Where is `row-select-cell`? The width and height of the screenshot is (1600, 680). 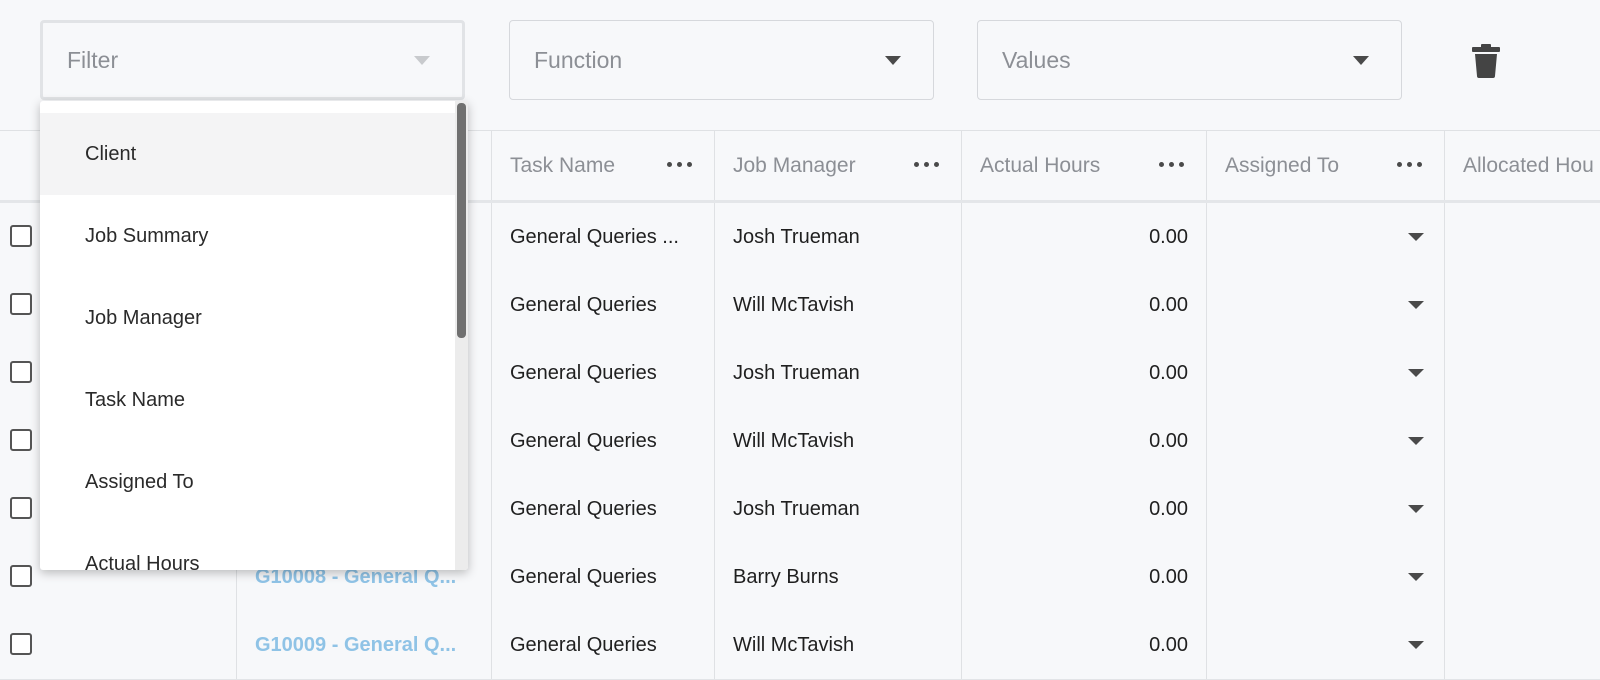
row-select-cell is located at coordinates (118, 645).